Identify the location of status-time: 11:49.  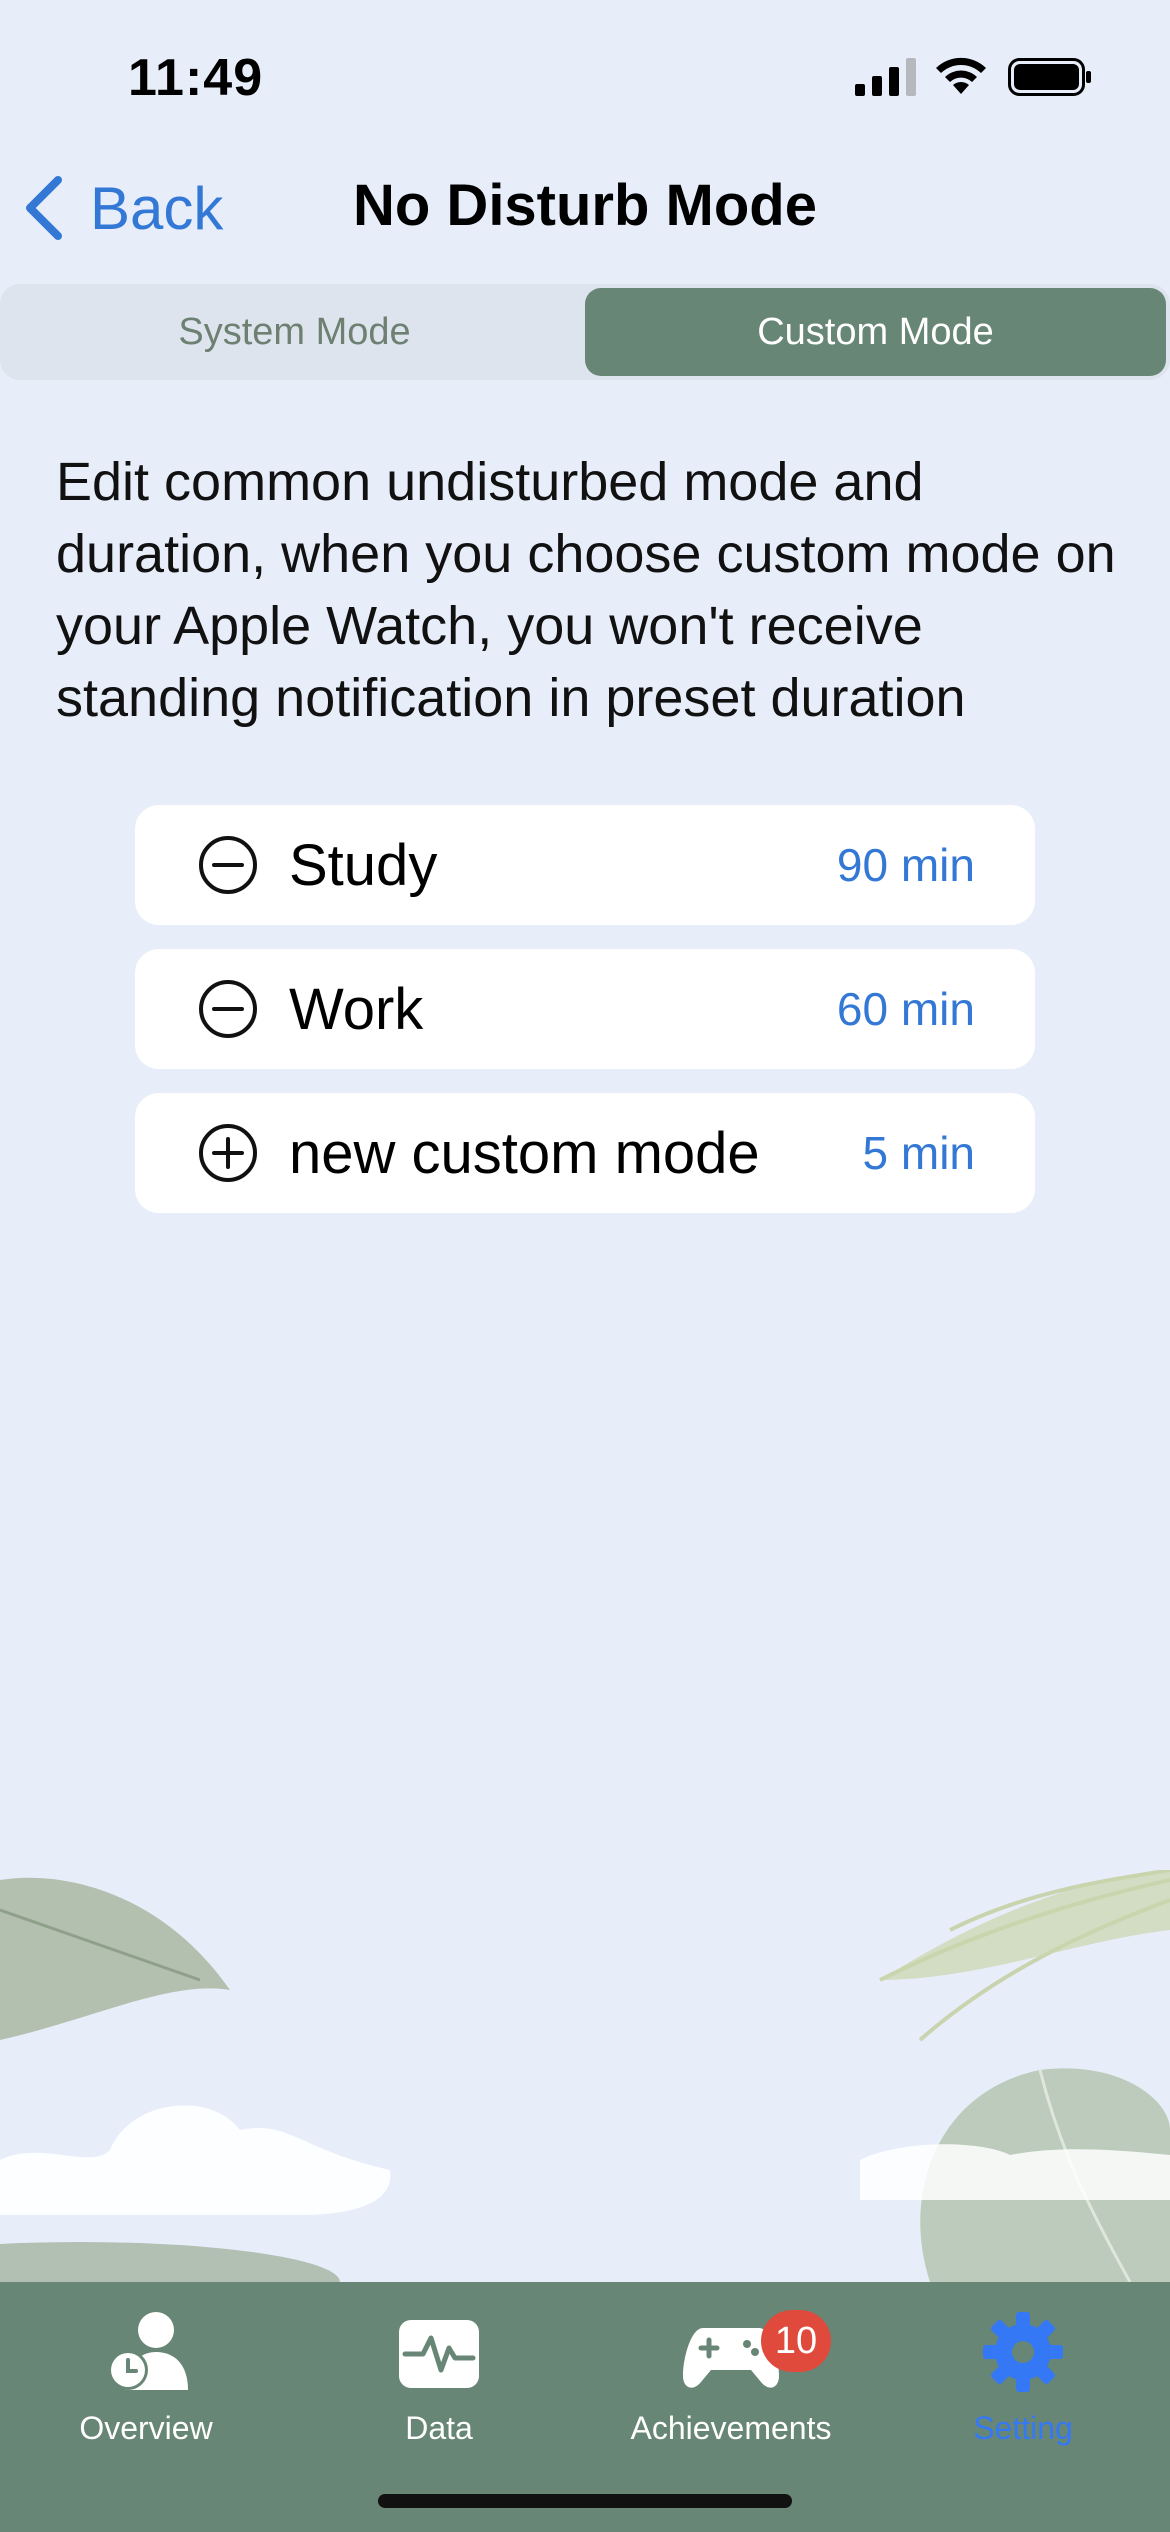
(196, 78).